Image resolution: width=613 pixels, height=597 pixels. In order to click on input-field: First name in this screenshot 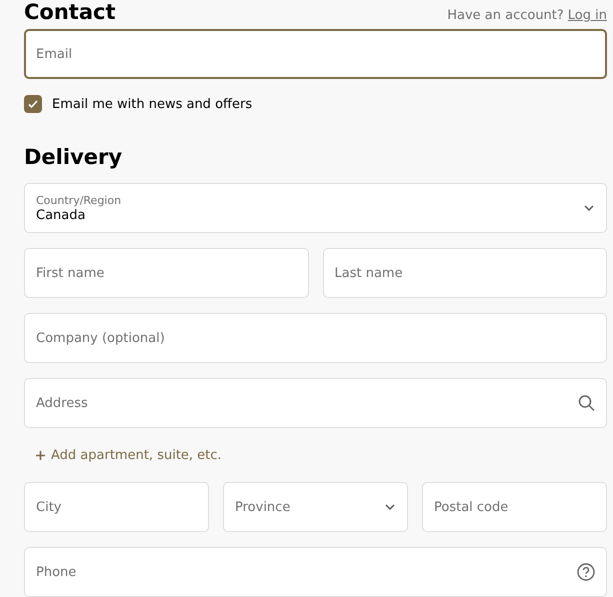, I will do `click(166, 273)`.